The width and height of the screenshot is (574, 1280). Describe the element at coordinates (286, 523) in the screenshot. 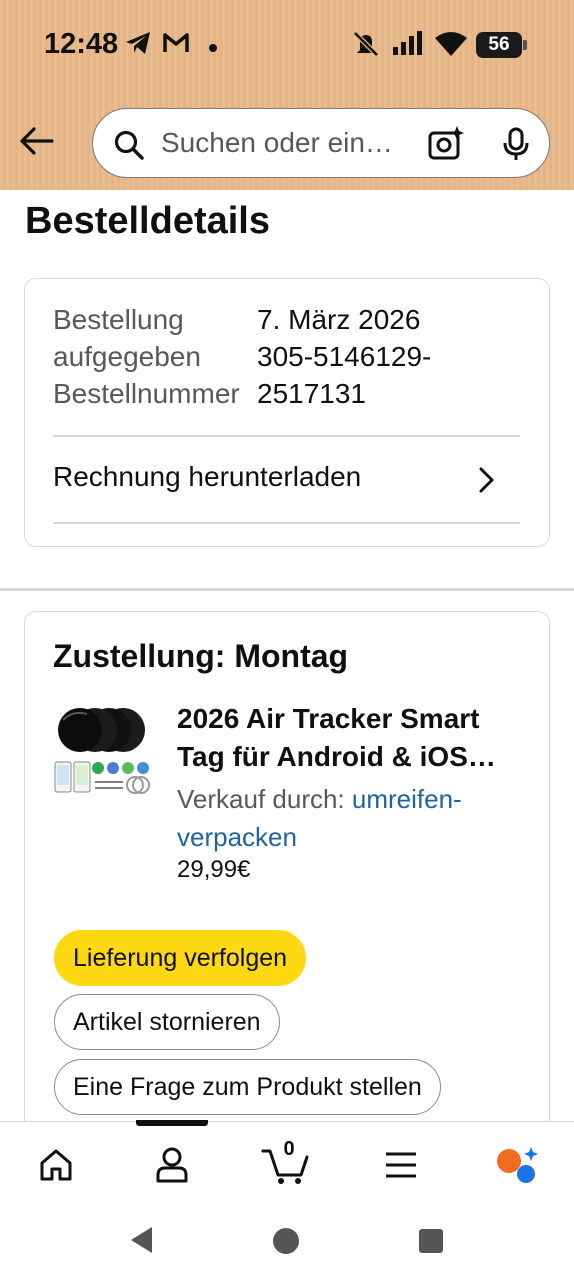

I see `divider` at that location.